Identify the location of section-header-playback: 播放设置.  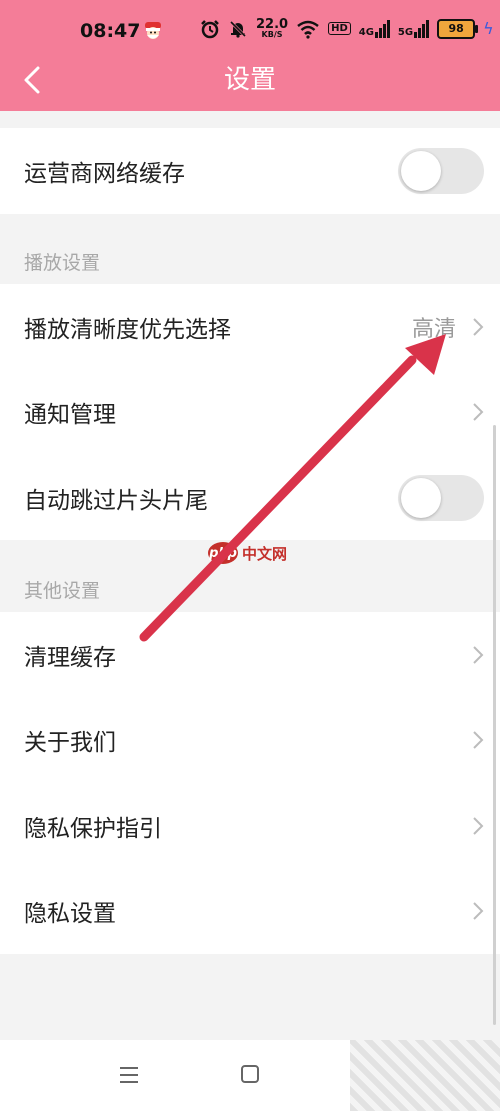
(62, 263).